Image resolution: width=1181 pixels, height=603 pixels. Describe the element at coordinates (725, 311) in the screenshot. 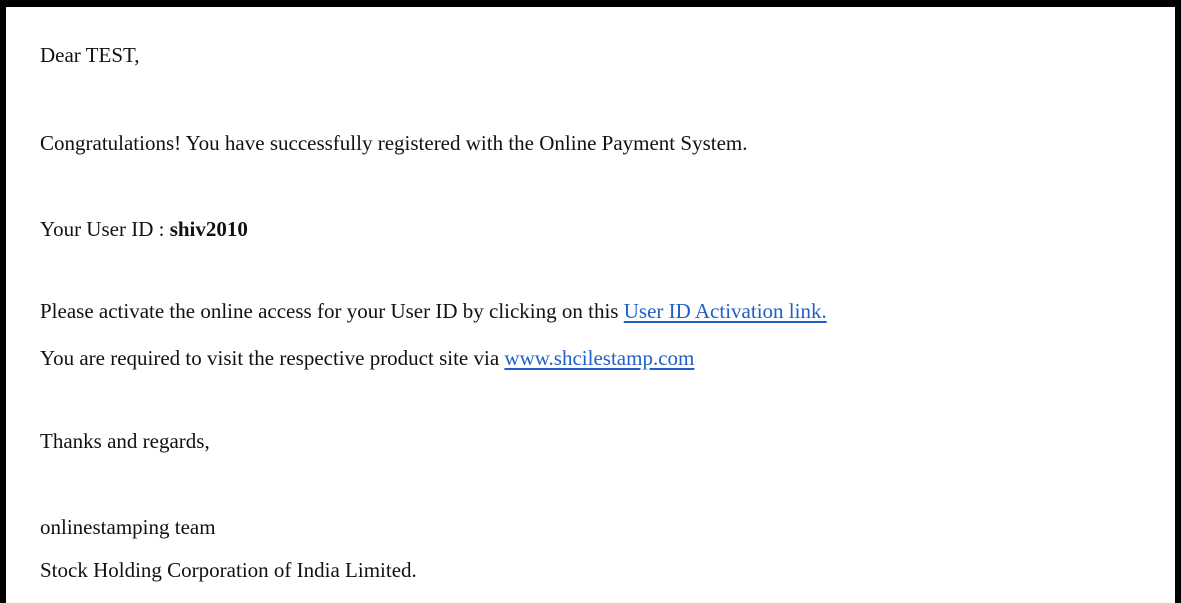

I see `user-id-activation-link: User ID Activation link.` at that location.